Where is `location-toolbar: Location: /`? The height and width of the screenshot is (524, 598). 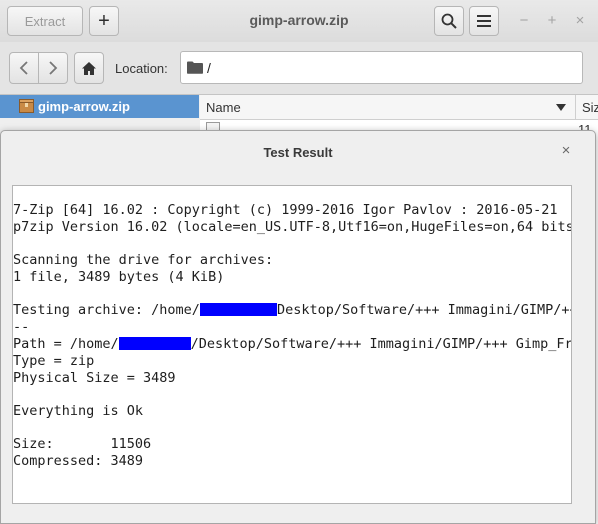 location-toolbar: Location: / is located at coordinates (299, 68).